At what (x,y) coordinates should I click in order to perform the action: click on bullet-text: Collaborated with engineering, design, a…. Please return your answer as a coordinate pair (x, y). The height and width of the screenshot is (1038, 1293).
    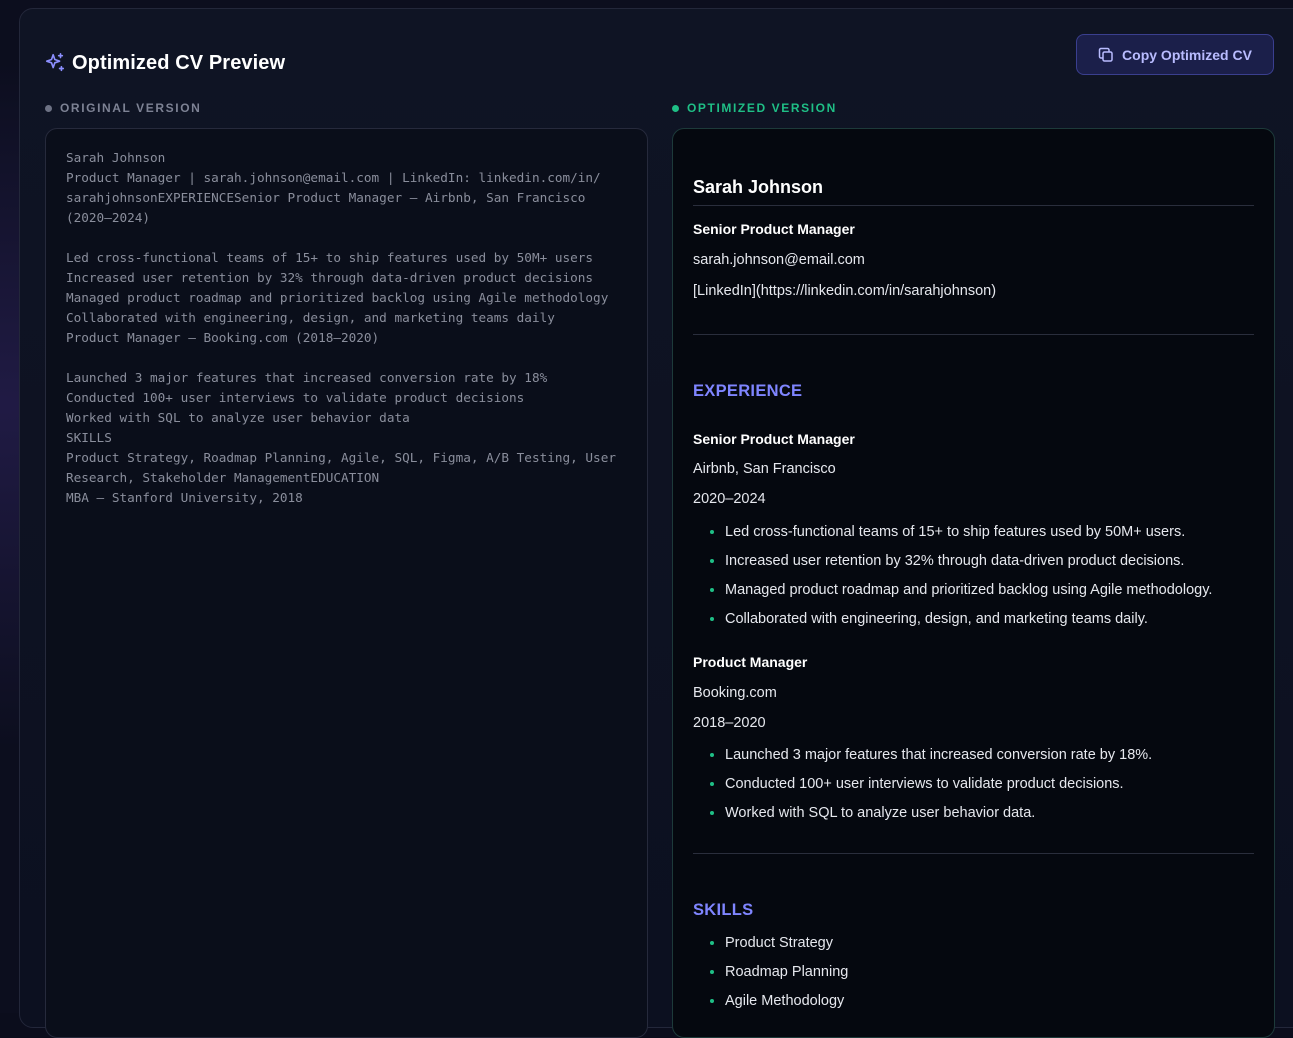
    Looking at the image, I should click on (936, 619).